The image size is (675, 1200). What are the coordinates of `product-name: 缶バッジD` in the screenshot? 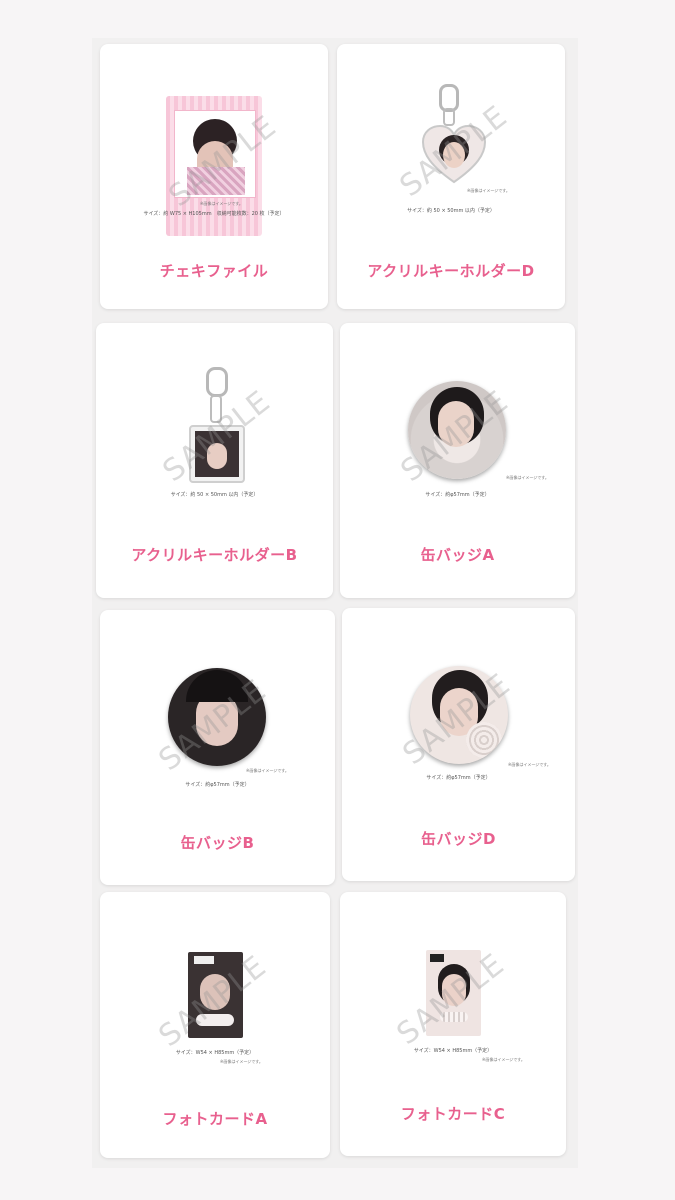 It's located at (458, 839).